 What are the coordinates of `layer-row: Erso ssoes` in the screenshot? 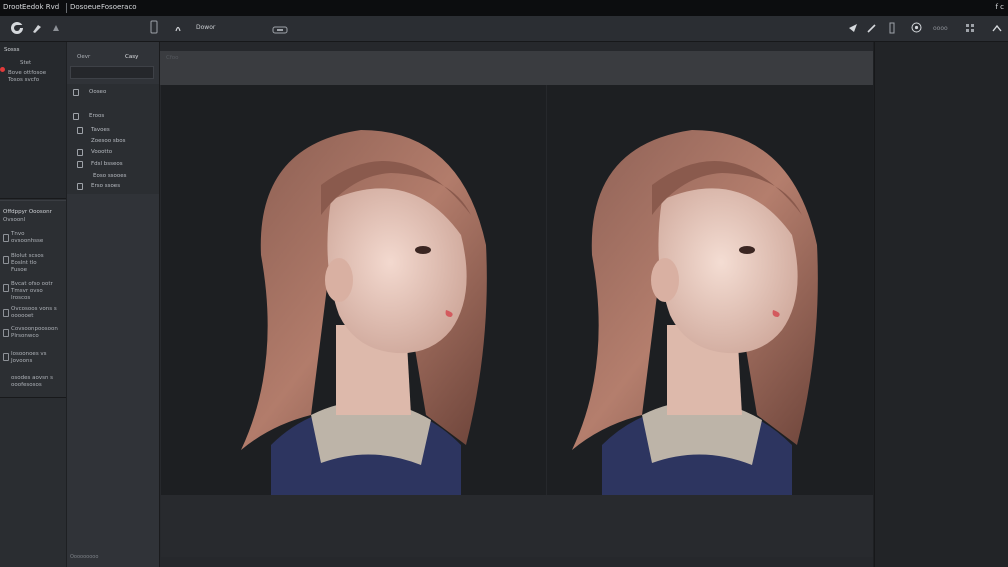 It's located at (113, 186).